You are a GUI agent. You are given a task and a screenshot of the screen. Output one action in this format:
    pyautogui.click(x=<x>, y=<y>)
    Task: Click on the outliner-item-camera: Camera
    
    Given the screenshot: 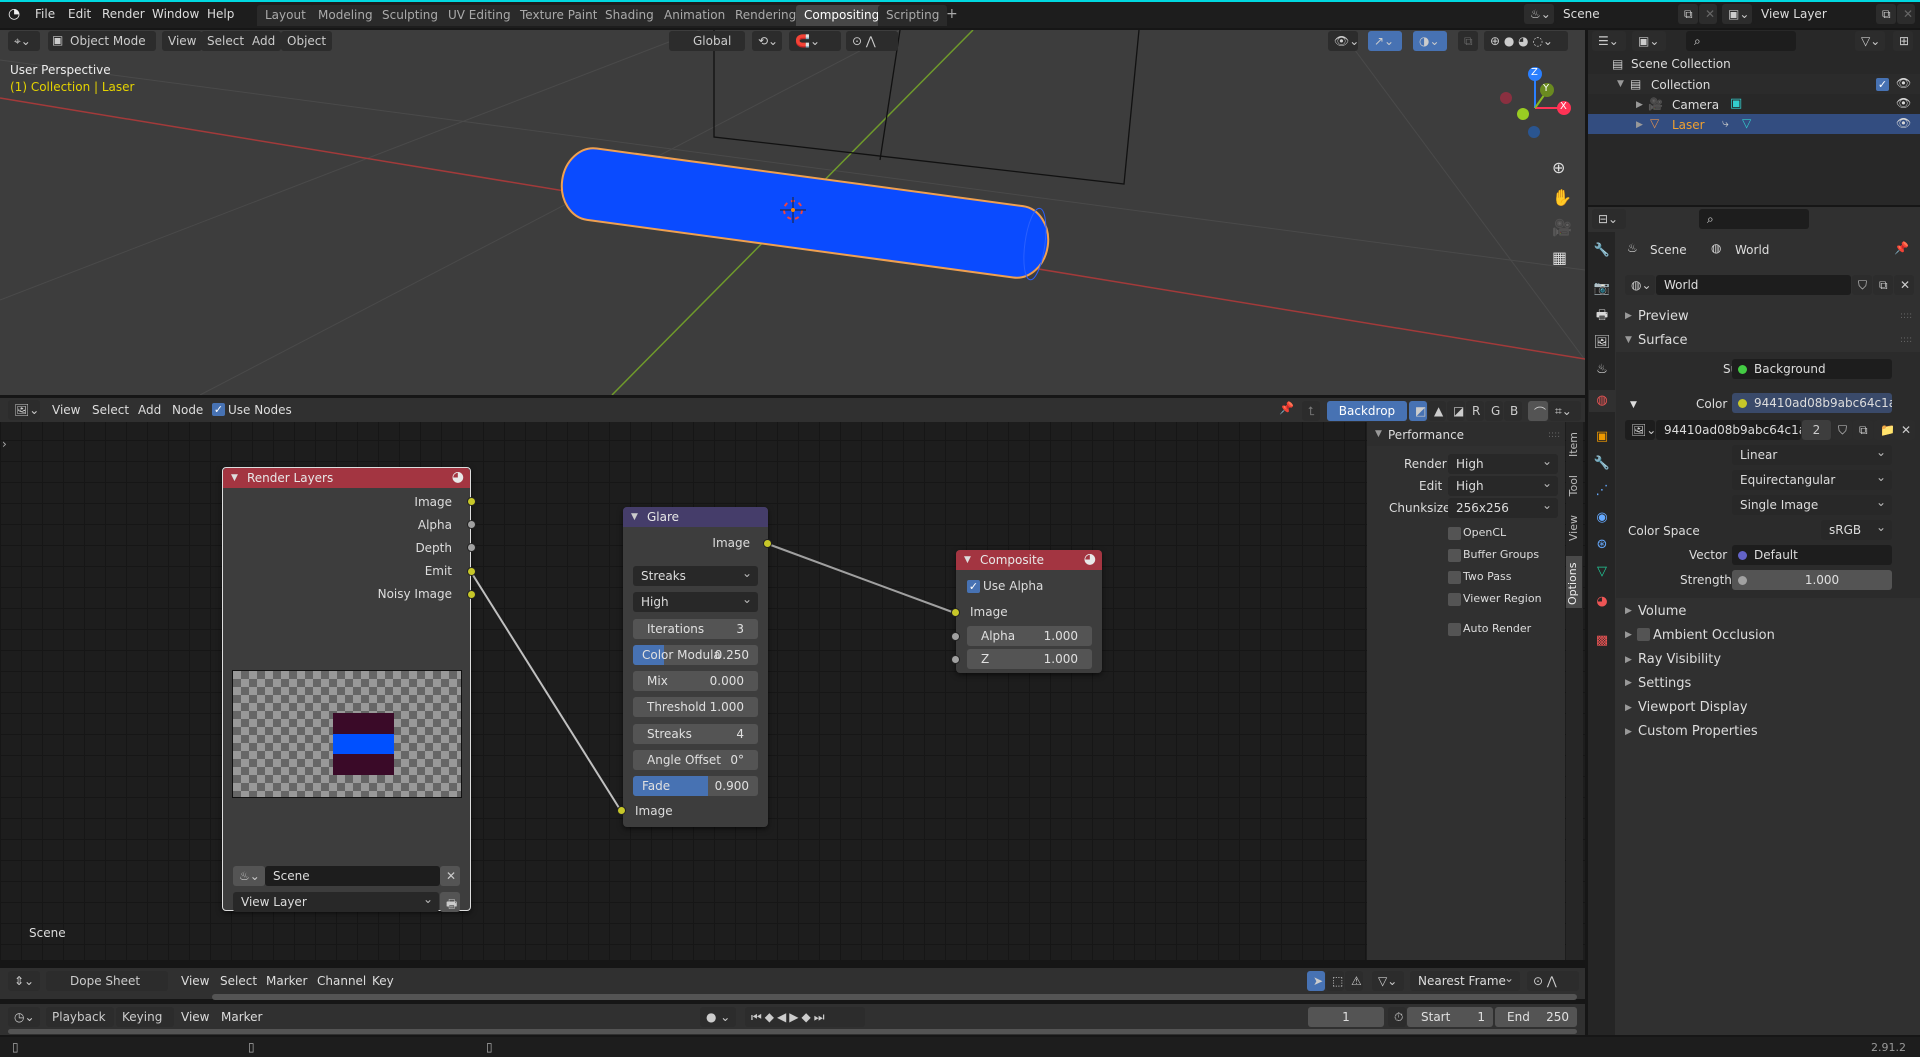 What is the action you would take?
    pyautogui.click(x=1695, y=105)
    